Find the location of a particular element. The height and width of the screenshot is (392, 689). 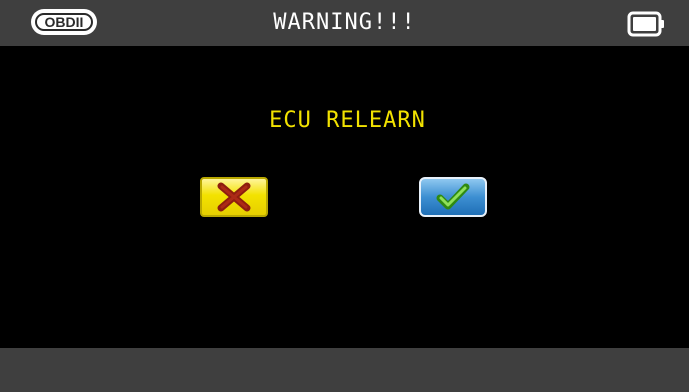

cross-icon is located at coordinates (234, 197).